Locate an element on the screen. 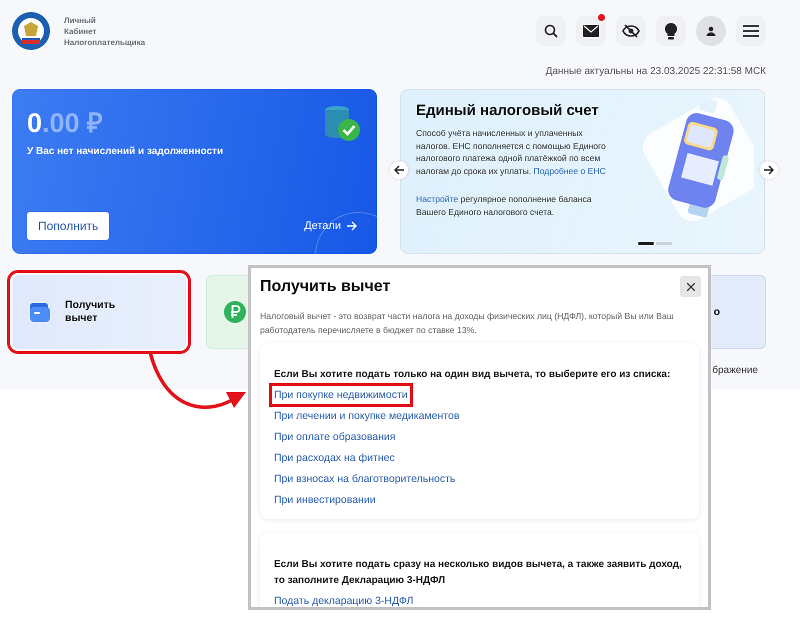 The width and height of the screenshot is (800, 628). mail-button is located at coordinates (591, 31).